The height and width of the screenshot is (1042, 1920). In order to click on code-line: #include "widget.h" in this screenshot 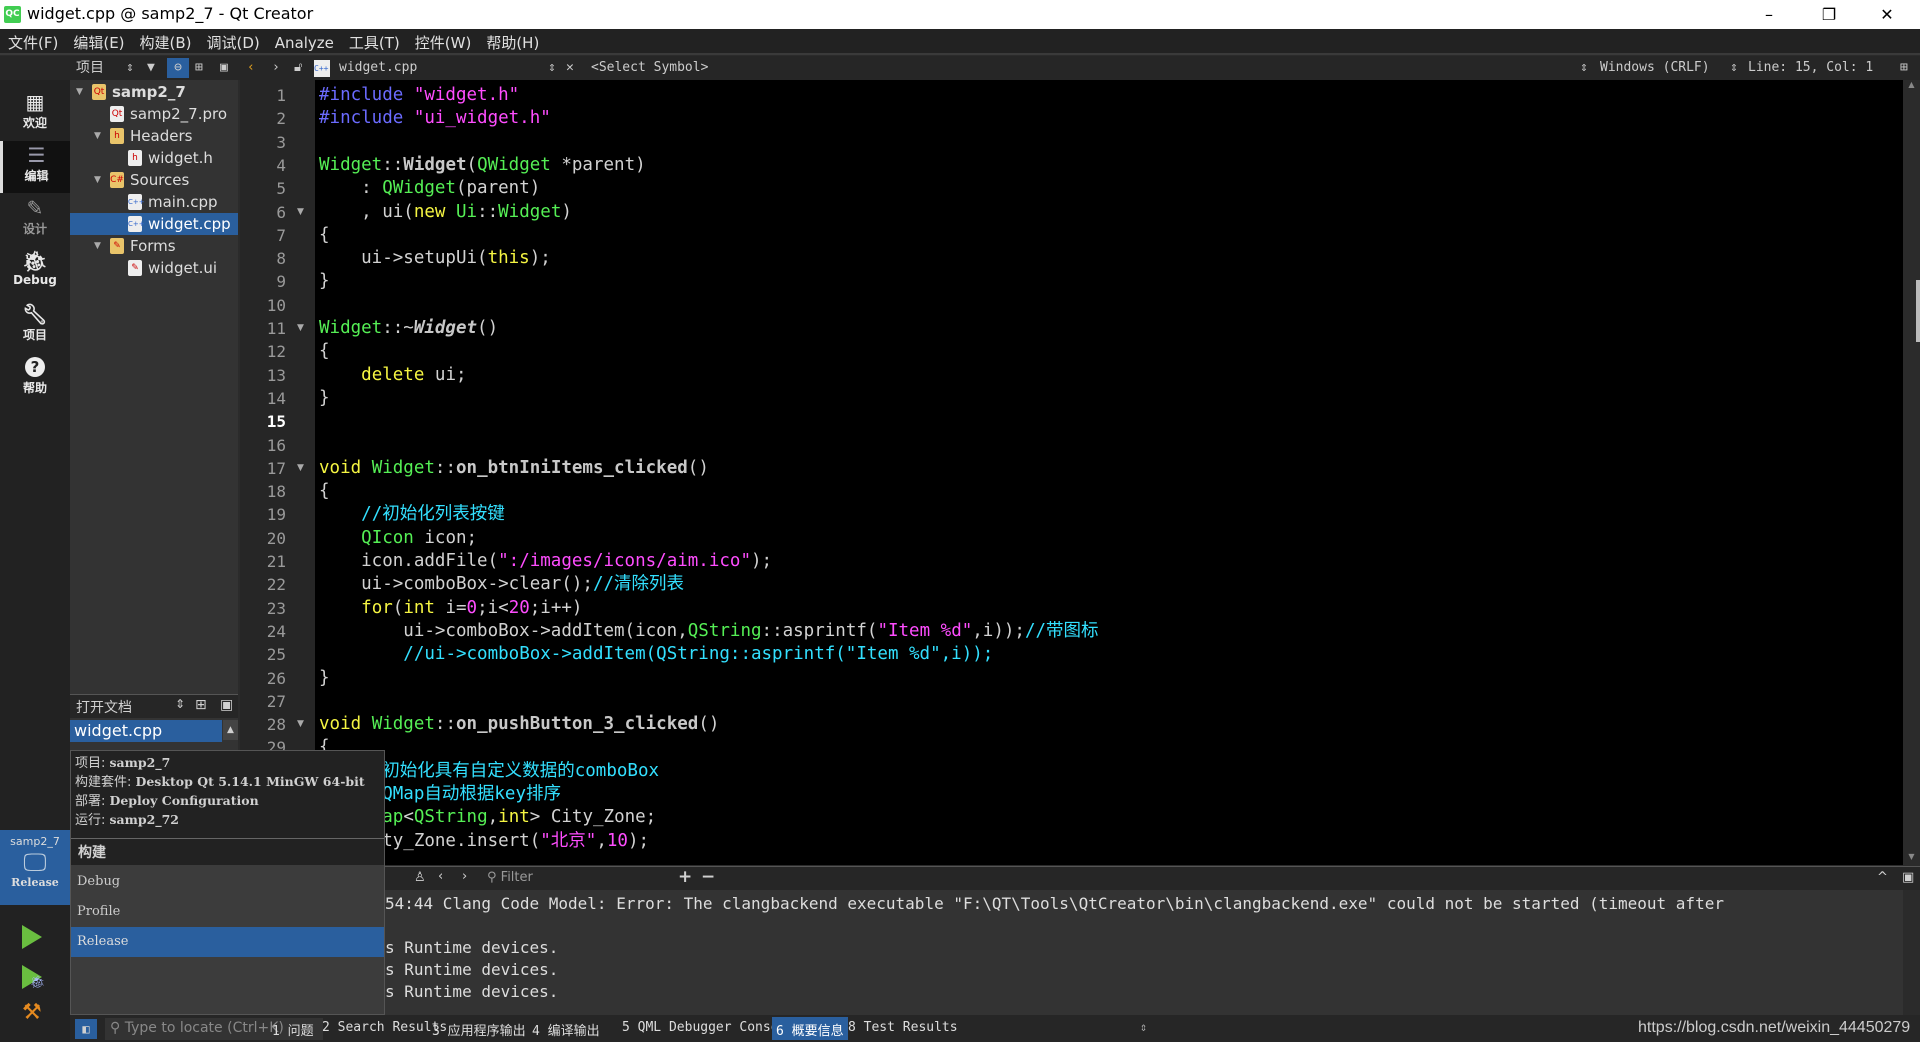, I will do `click(419, 95)`.